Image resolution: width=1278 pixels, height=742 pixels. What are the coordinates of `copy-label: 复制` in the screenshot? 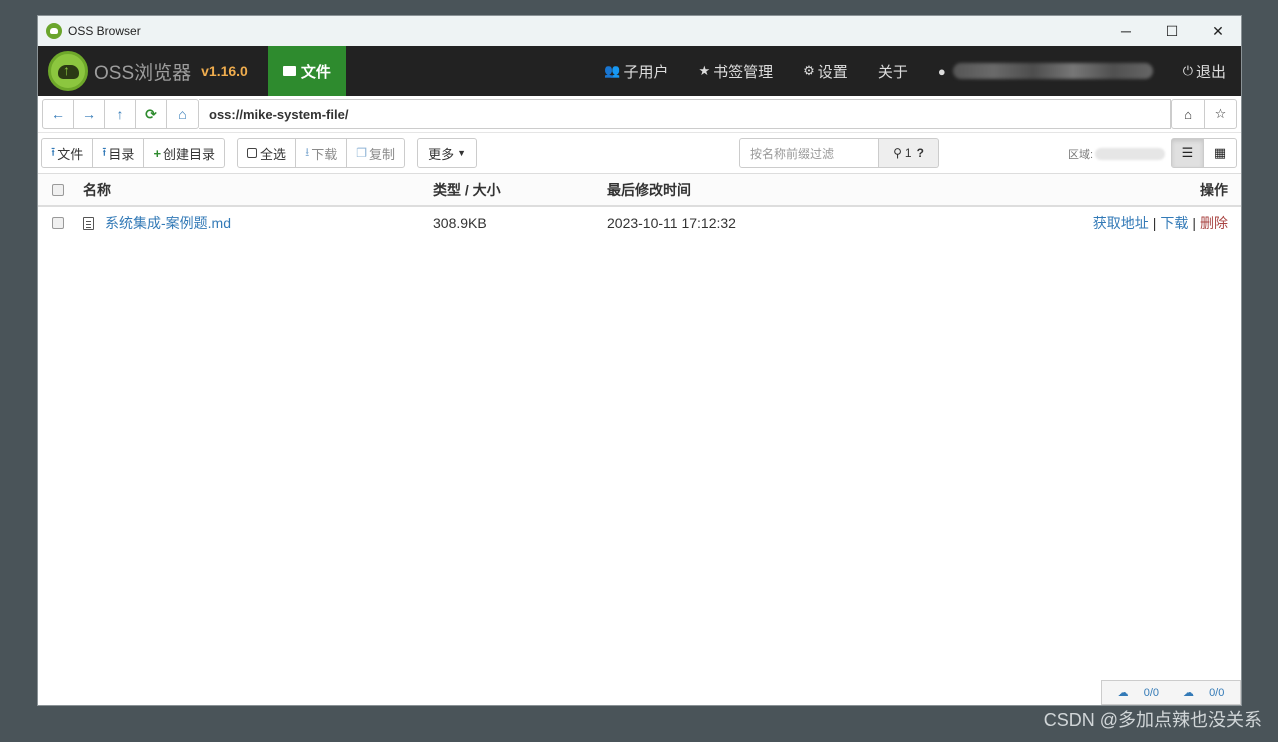 It's located at (382, 154).